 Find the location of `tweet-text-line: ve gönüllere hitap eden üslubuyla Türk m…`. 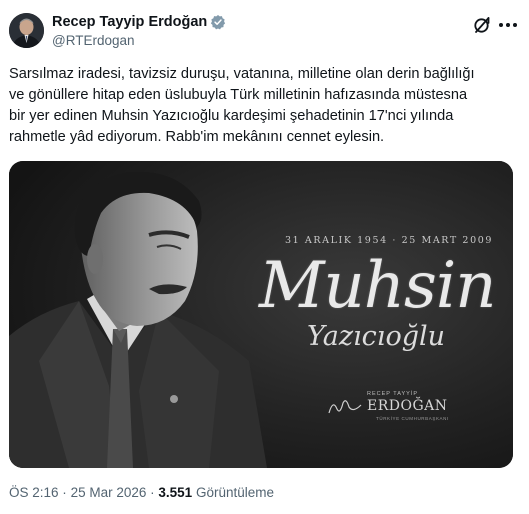

tweet-text-line: ve gönüllere hitap eden üslubuyla Türk m… is located at coordinates (238, 95).